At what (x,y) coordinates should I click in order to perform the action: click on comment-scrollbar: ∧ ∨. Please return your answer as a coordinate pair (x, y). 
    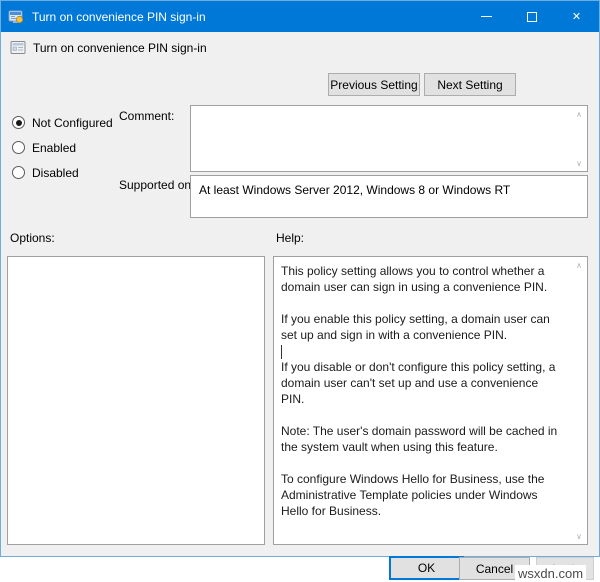
    Looking at the image, I should click on (578, 138).